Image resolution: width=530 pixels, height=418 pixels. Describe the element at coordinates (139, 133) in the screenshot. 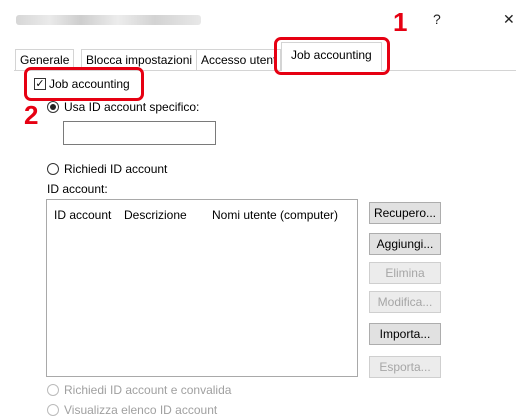

I see `specific-id-input` at that location.